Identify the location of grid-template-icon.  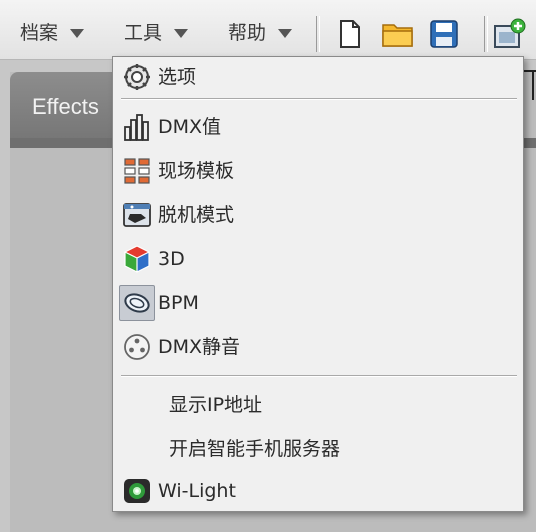
(137, 171).